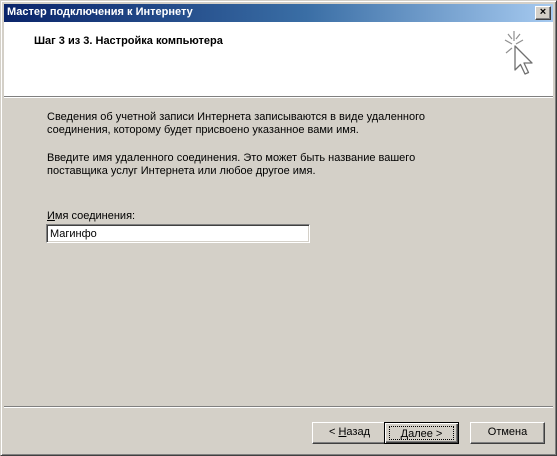 The height and width of the screenshot is (456, 557). I want to click on wizard-cursor-sparkle-icon, so click(518, 53).